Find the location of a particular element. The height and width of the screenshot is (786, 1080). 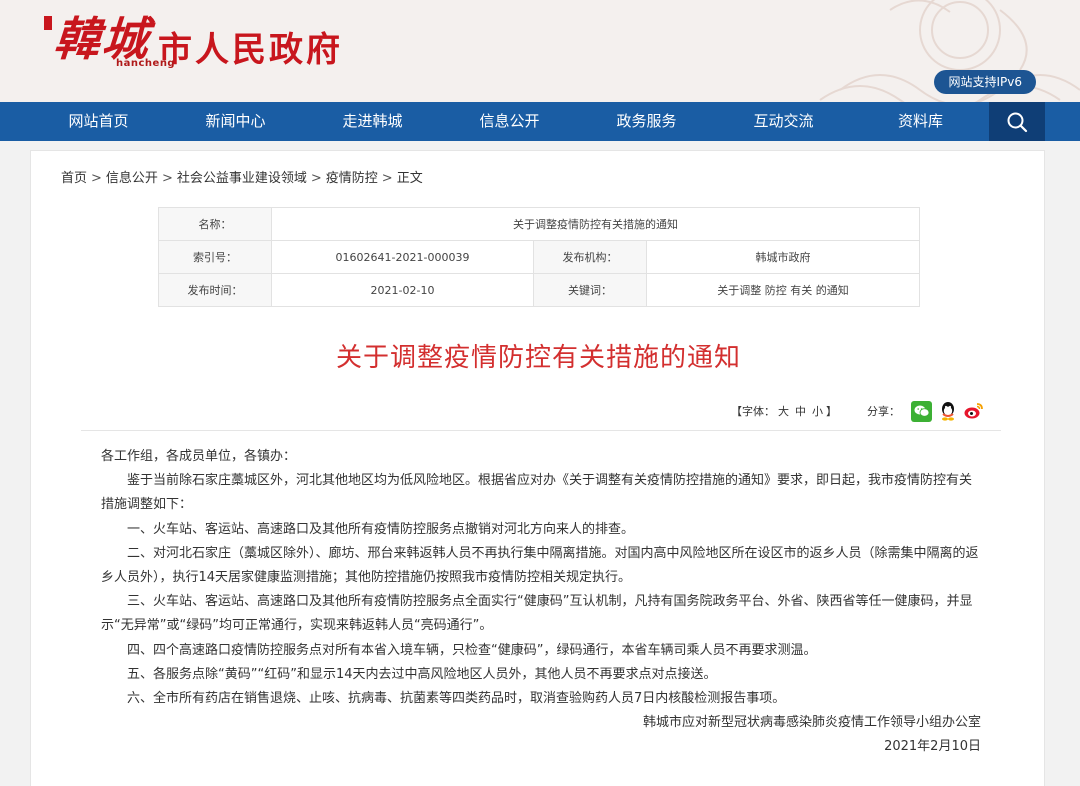

ipv6-badge: 网站支持IPv6 is located at coordinates (985, 82).